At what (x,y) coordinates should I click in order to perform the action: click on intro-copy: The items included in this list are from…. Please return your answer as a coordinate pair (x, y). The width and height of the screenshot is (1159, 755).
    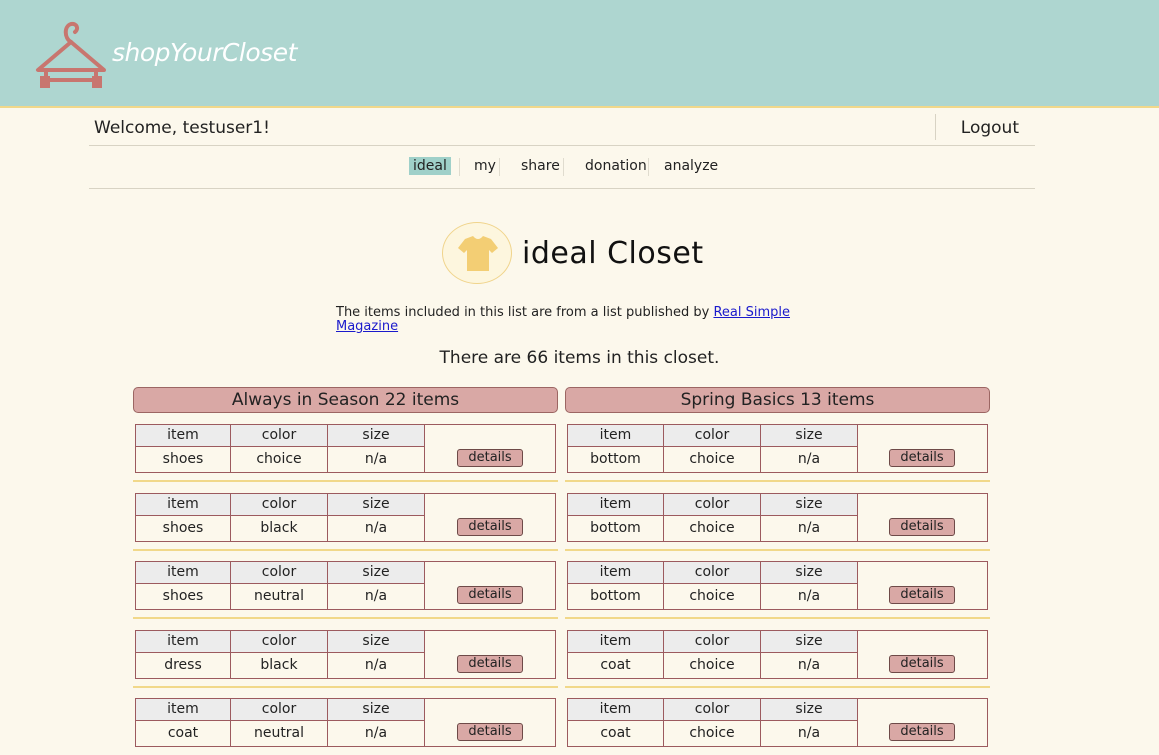
    Looking at the image, I should click on (525, 312).